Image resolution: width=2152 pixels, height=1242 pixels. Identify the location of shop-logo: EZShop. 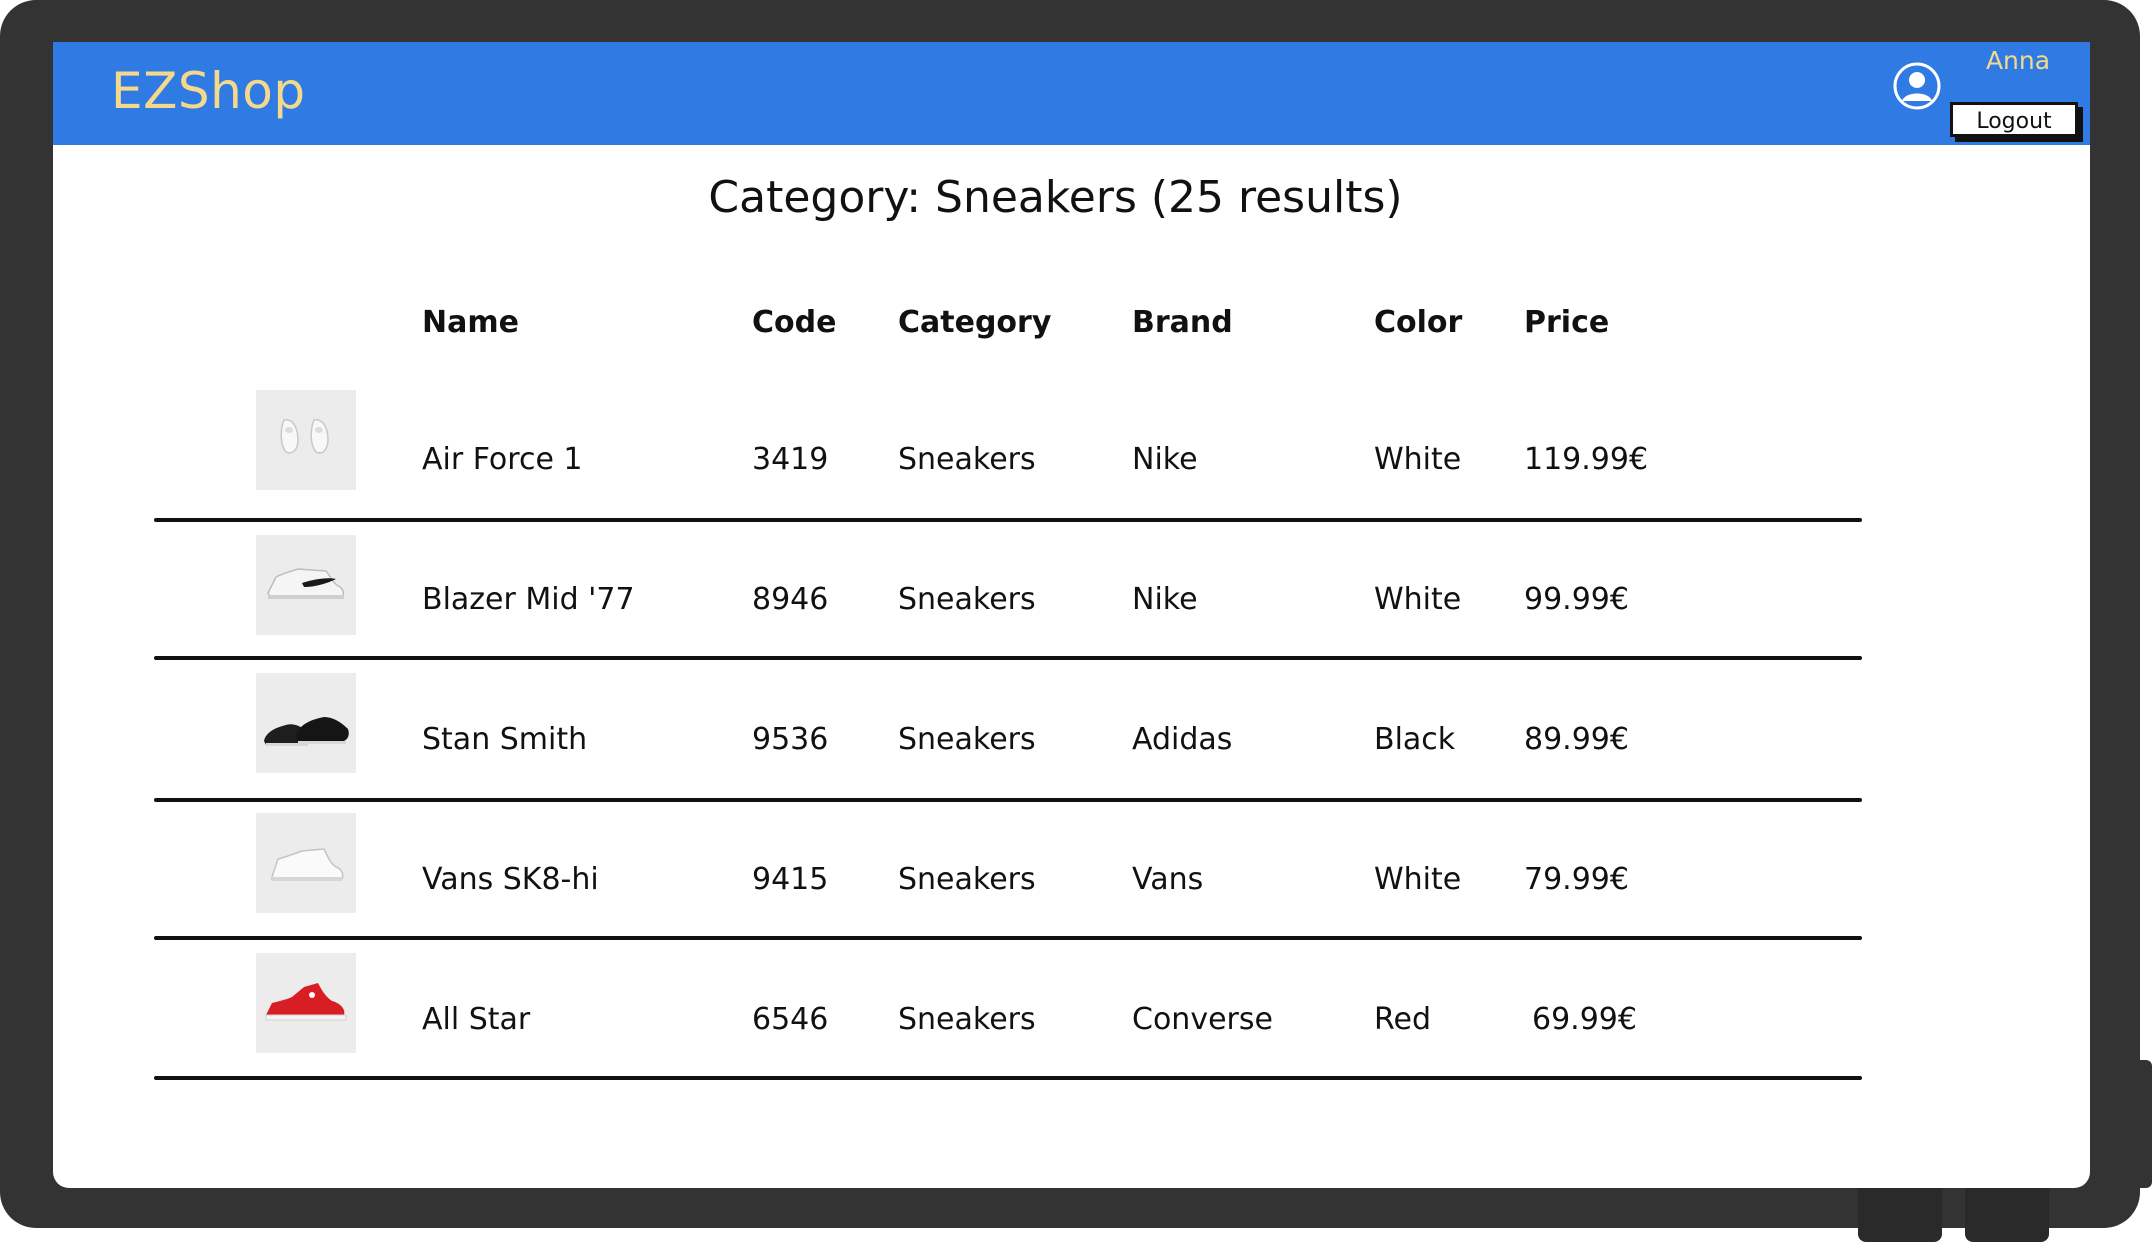
(208, 91).